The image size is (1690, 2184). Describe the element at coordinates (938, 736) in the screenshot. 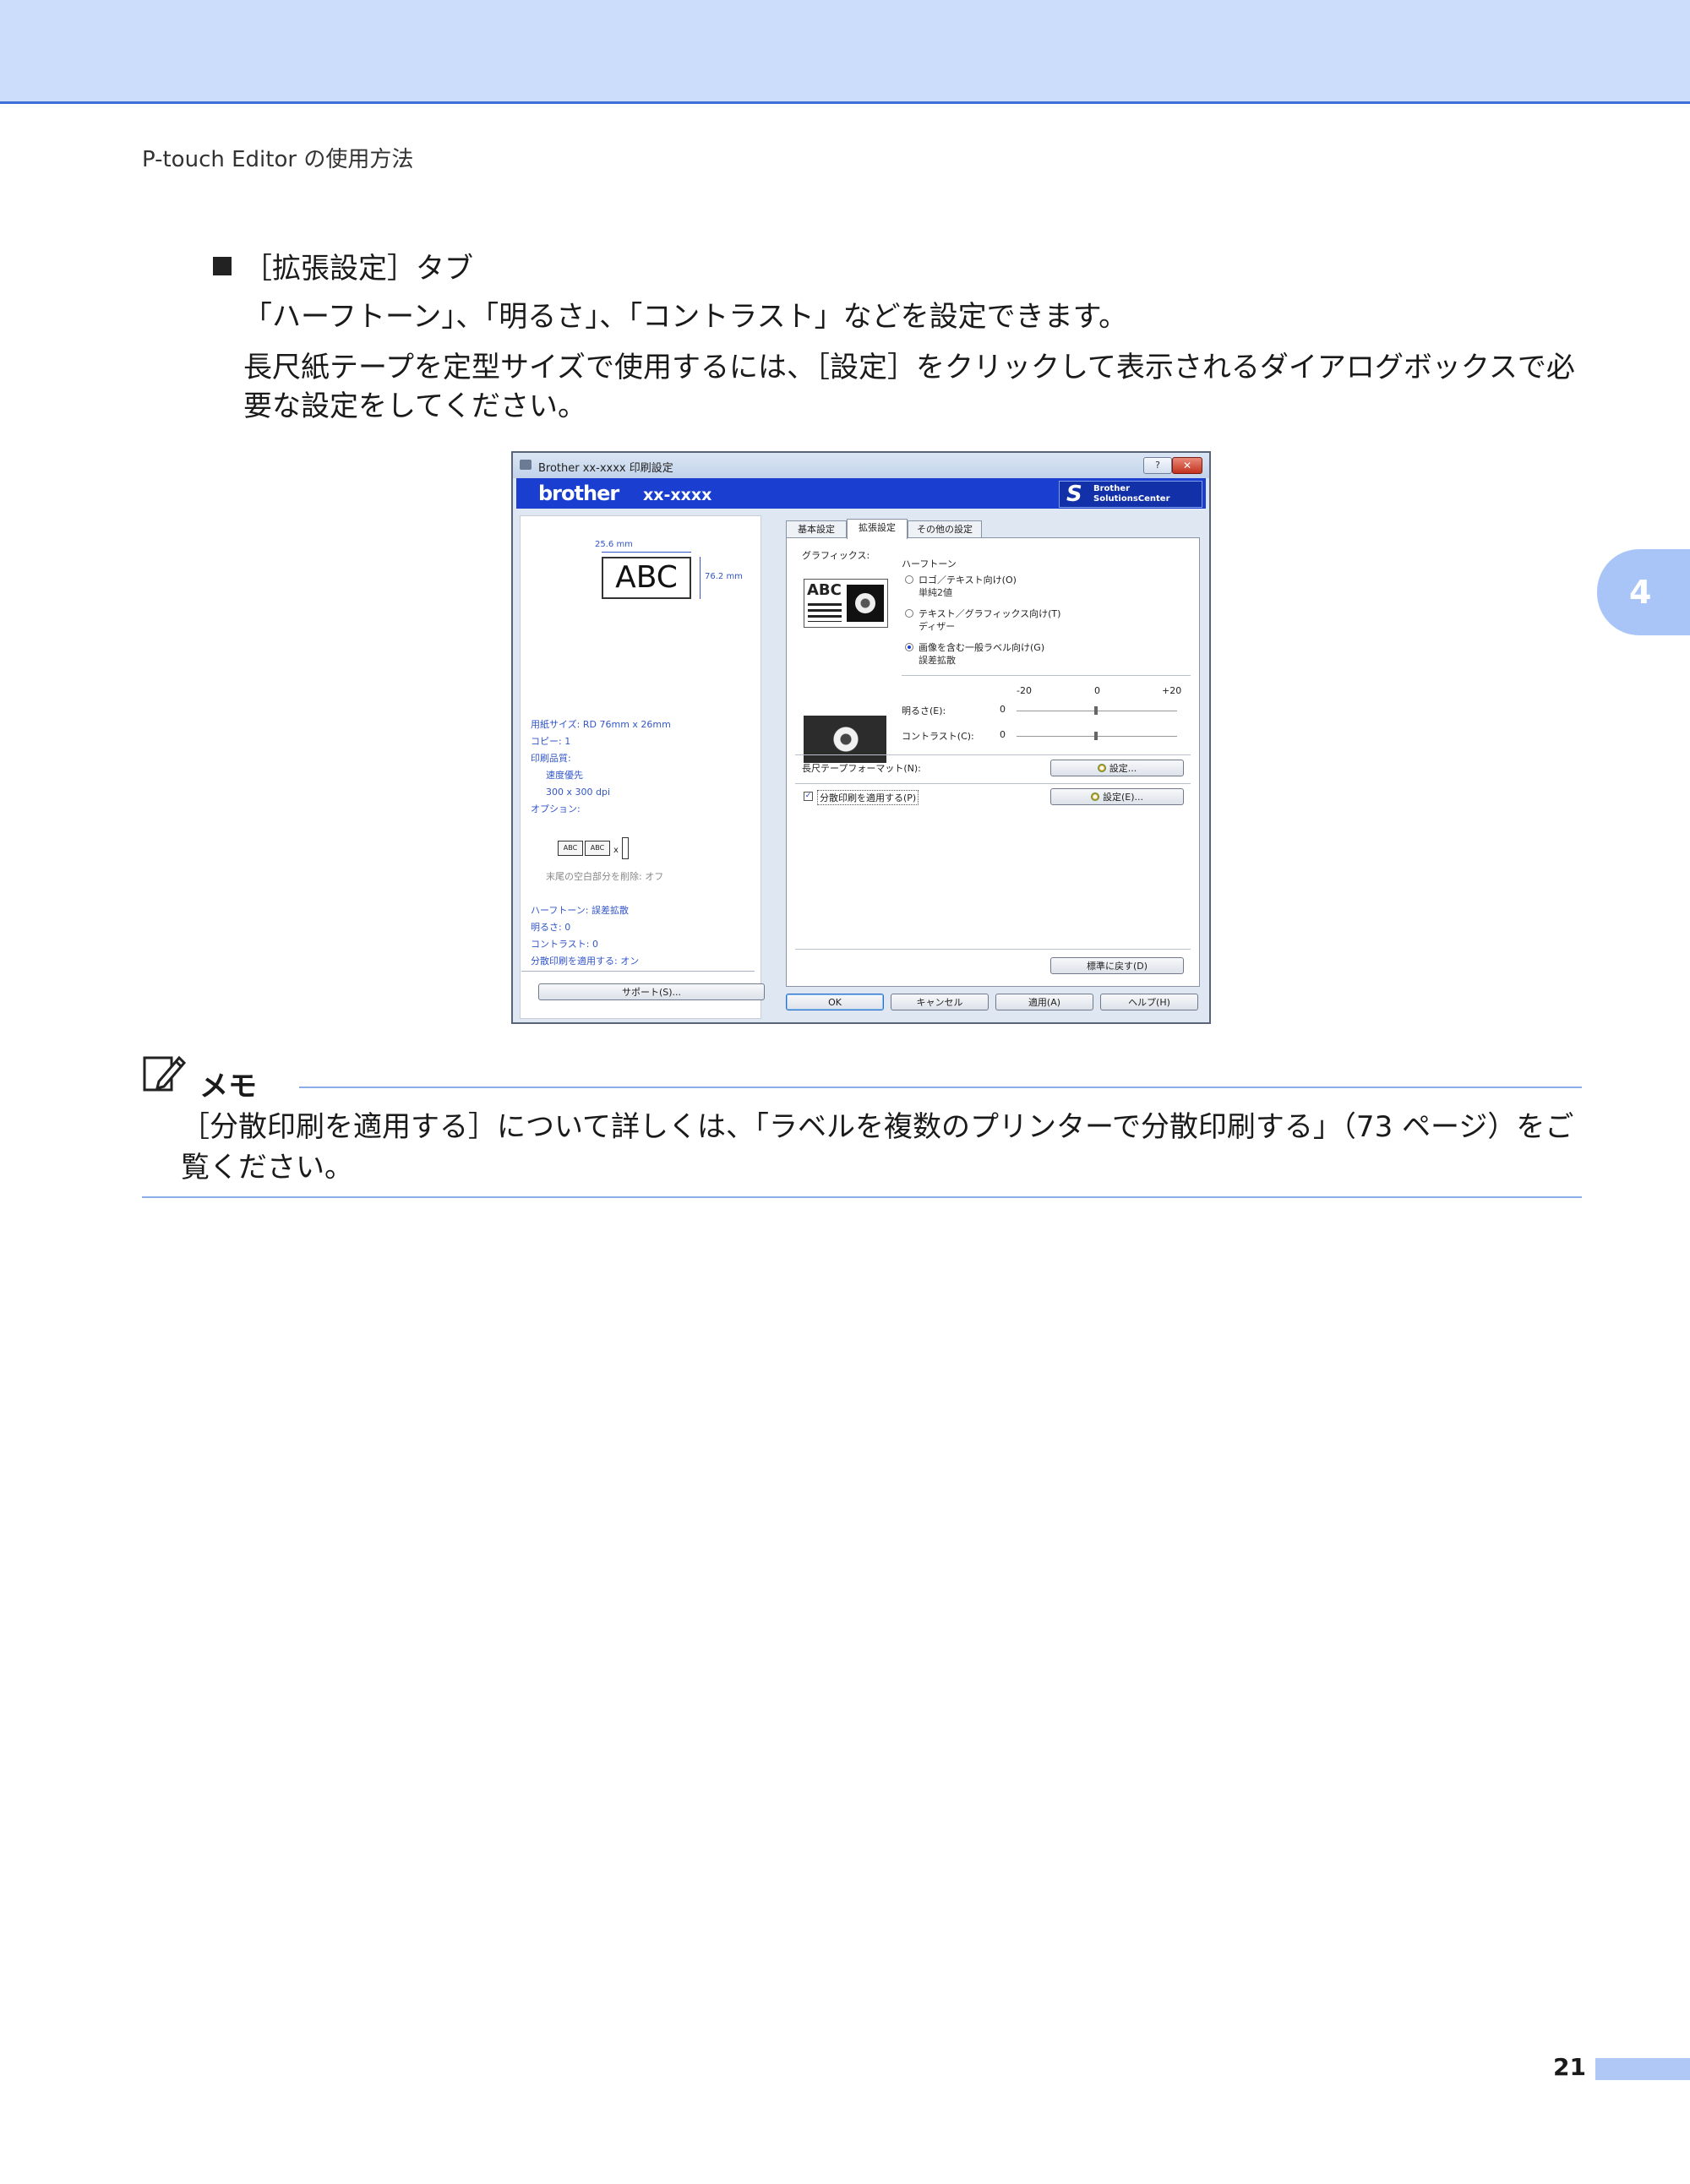

I see `contrast-label: コントラスト(C):` at that location.